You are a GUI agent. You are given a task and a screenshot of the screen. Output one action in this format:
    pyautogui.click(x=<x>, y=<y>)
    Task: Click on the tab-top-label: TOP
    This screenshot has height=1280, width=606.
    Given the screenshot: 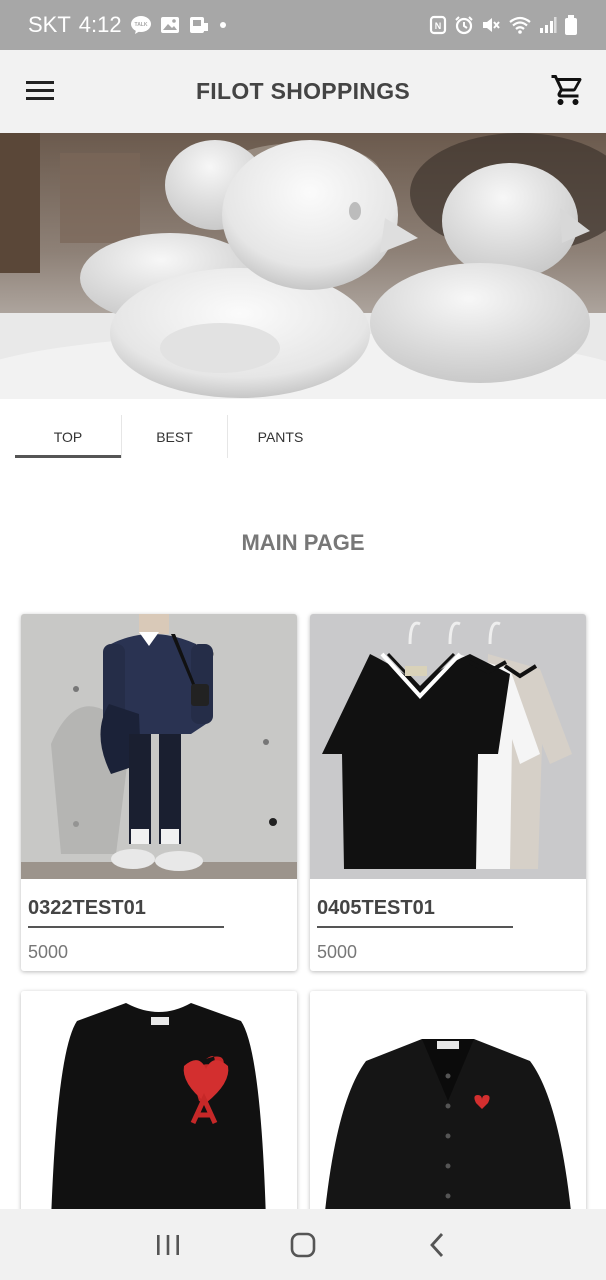 What is the action you would take?
    pyautogui.click(x=68, y=436)
    